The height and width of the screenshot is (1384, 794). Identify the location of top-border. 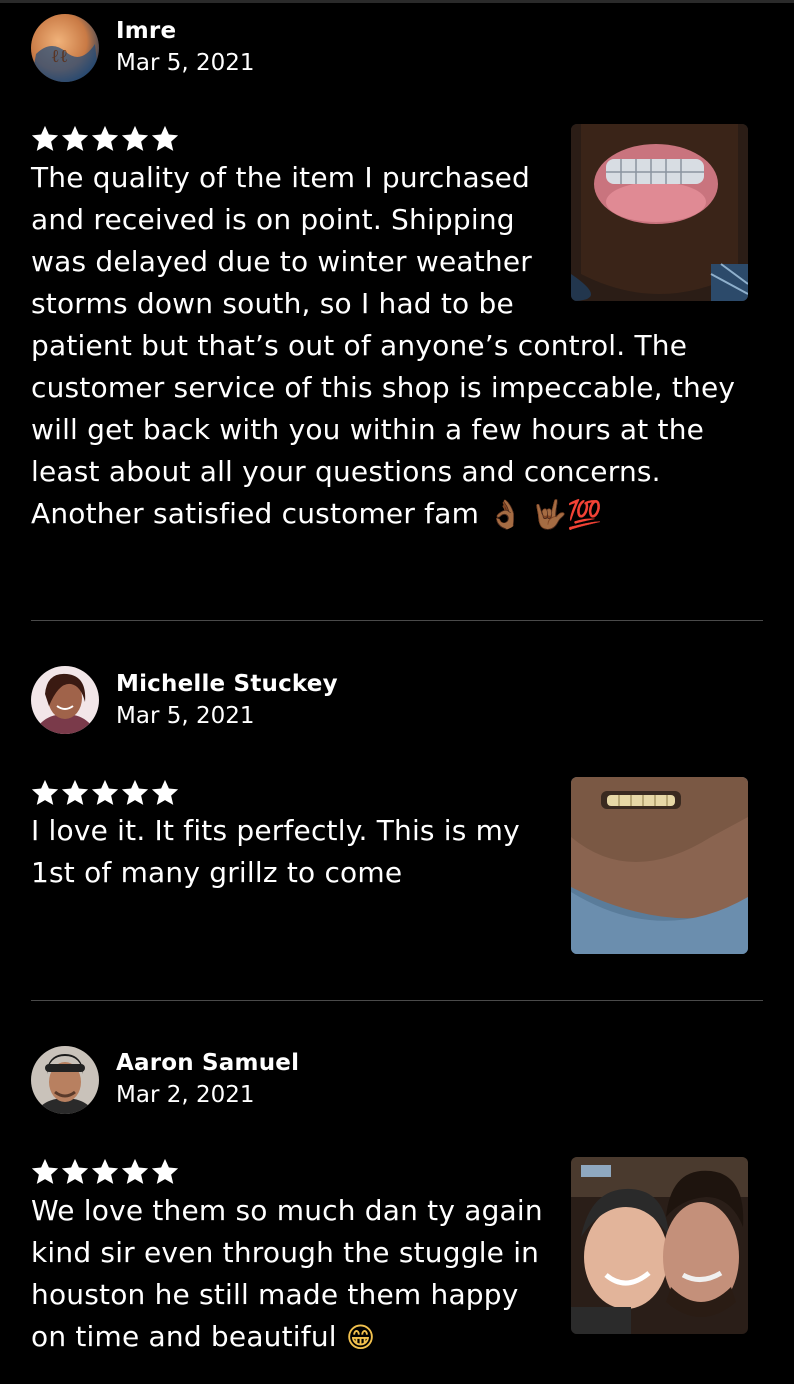
(397, 1).